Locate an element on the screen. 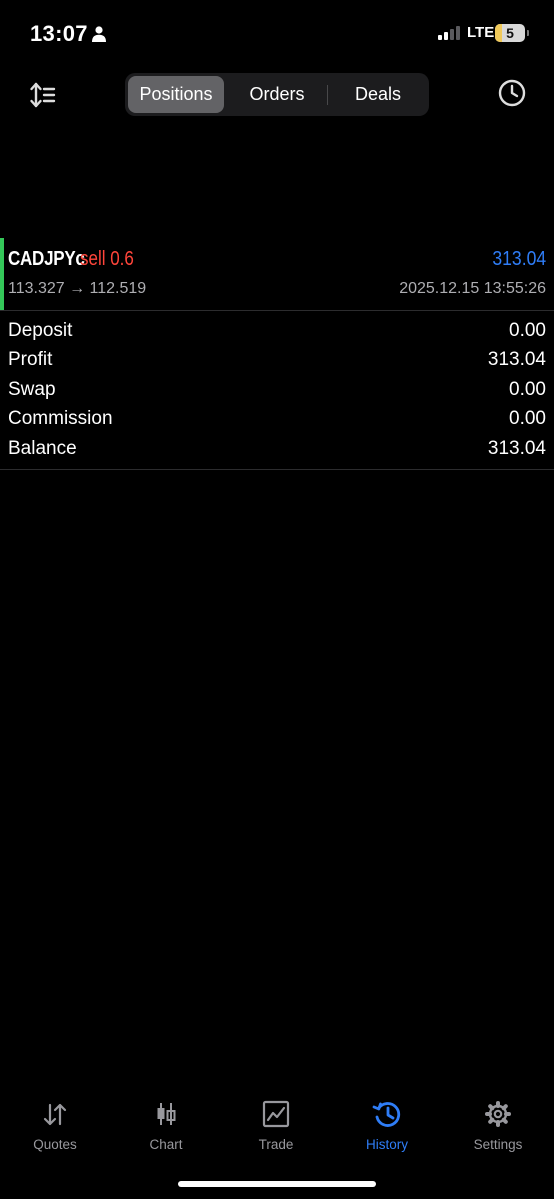 The width and height of the screenshot is (554, 1199). tab-label: History is located at coordinates (386, 1144).